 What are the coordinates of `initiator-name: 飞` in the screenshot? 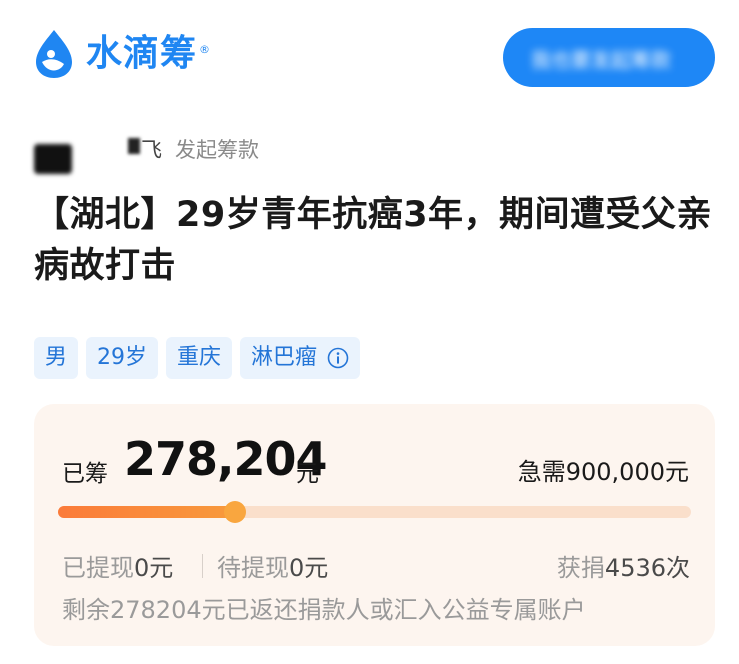 It's located at (151, 150).